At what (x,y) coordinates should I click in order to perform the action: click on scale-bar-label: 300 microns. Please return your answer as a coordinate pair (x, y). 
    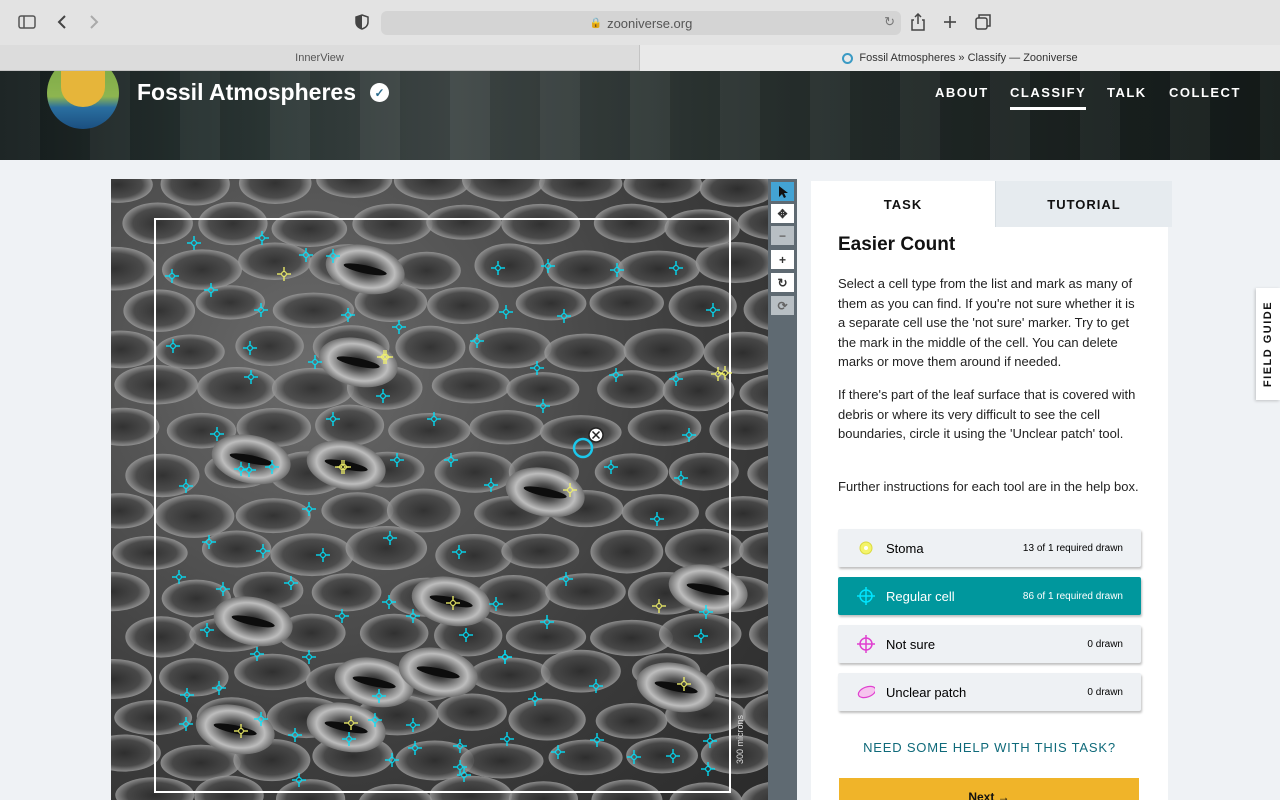
    Looking at the image, I should click on (740, 739).